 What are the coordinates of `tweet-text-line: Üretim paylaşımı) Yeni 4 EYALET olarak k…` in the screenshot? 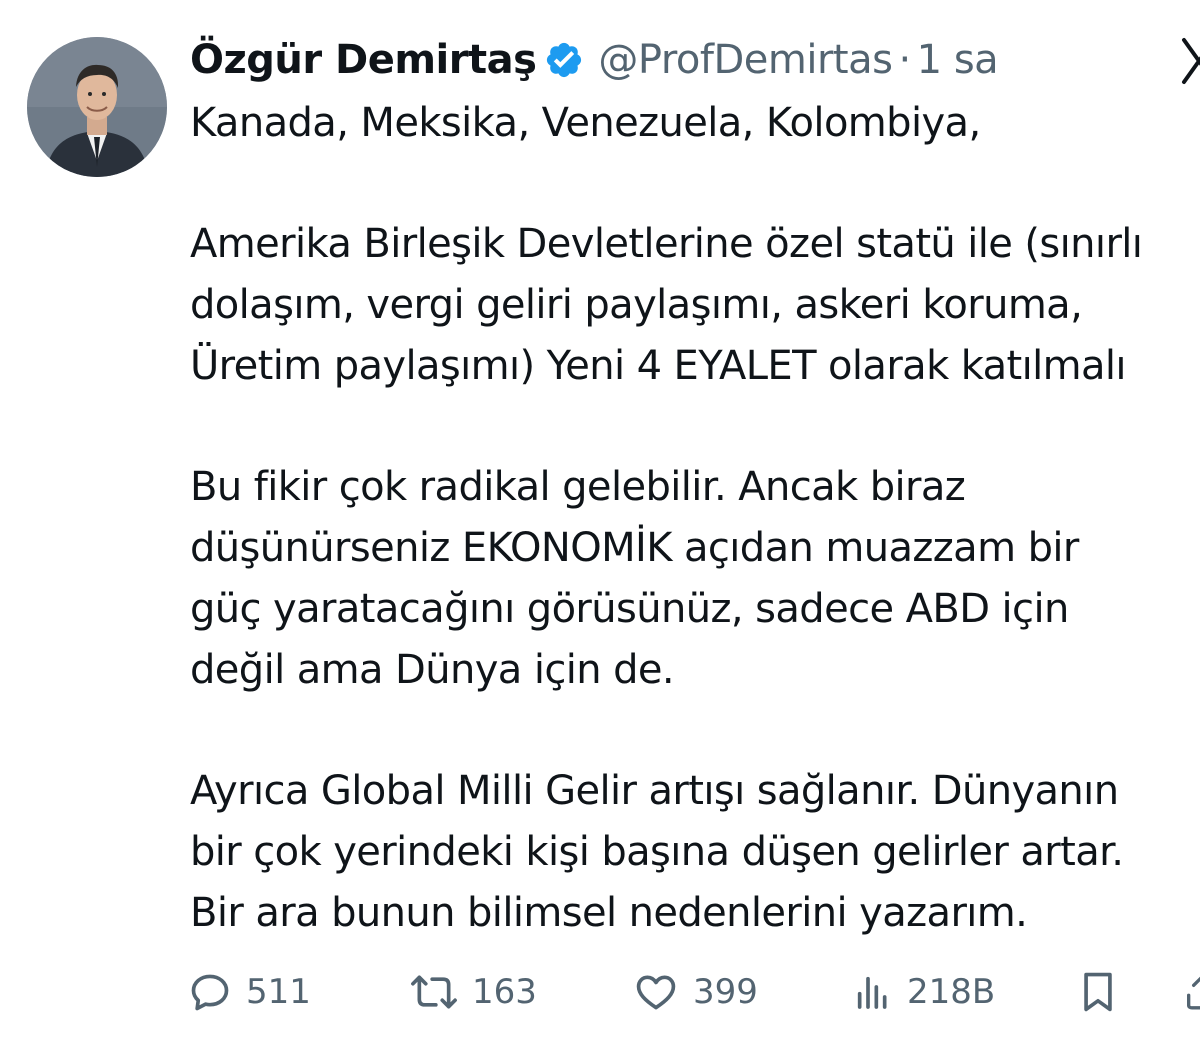 It's located at (658, 366).